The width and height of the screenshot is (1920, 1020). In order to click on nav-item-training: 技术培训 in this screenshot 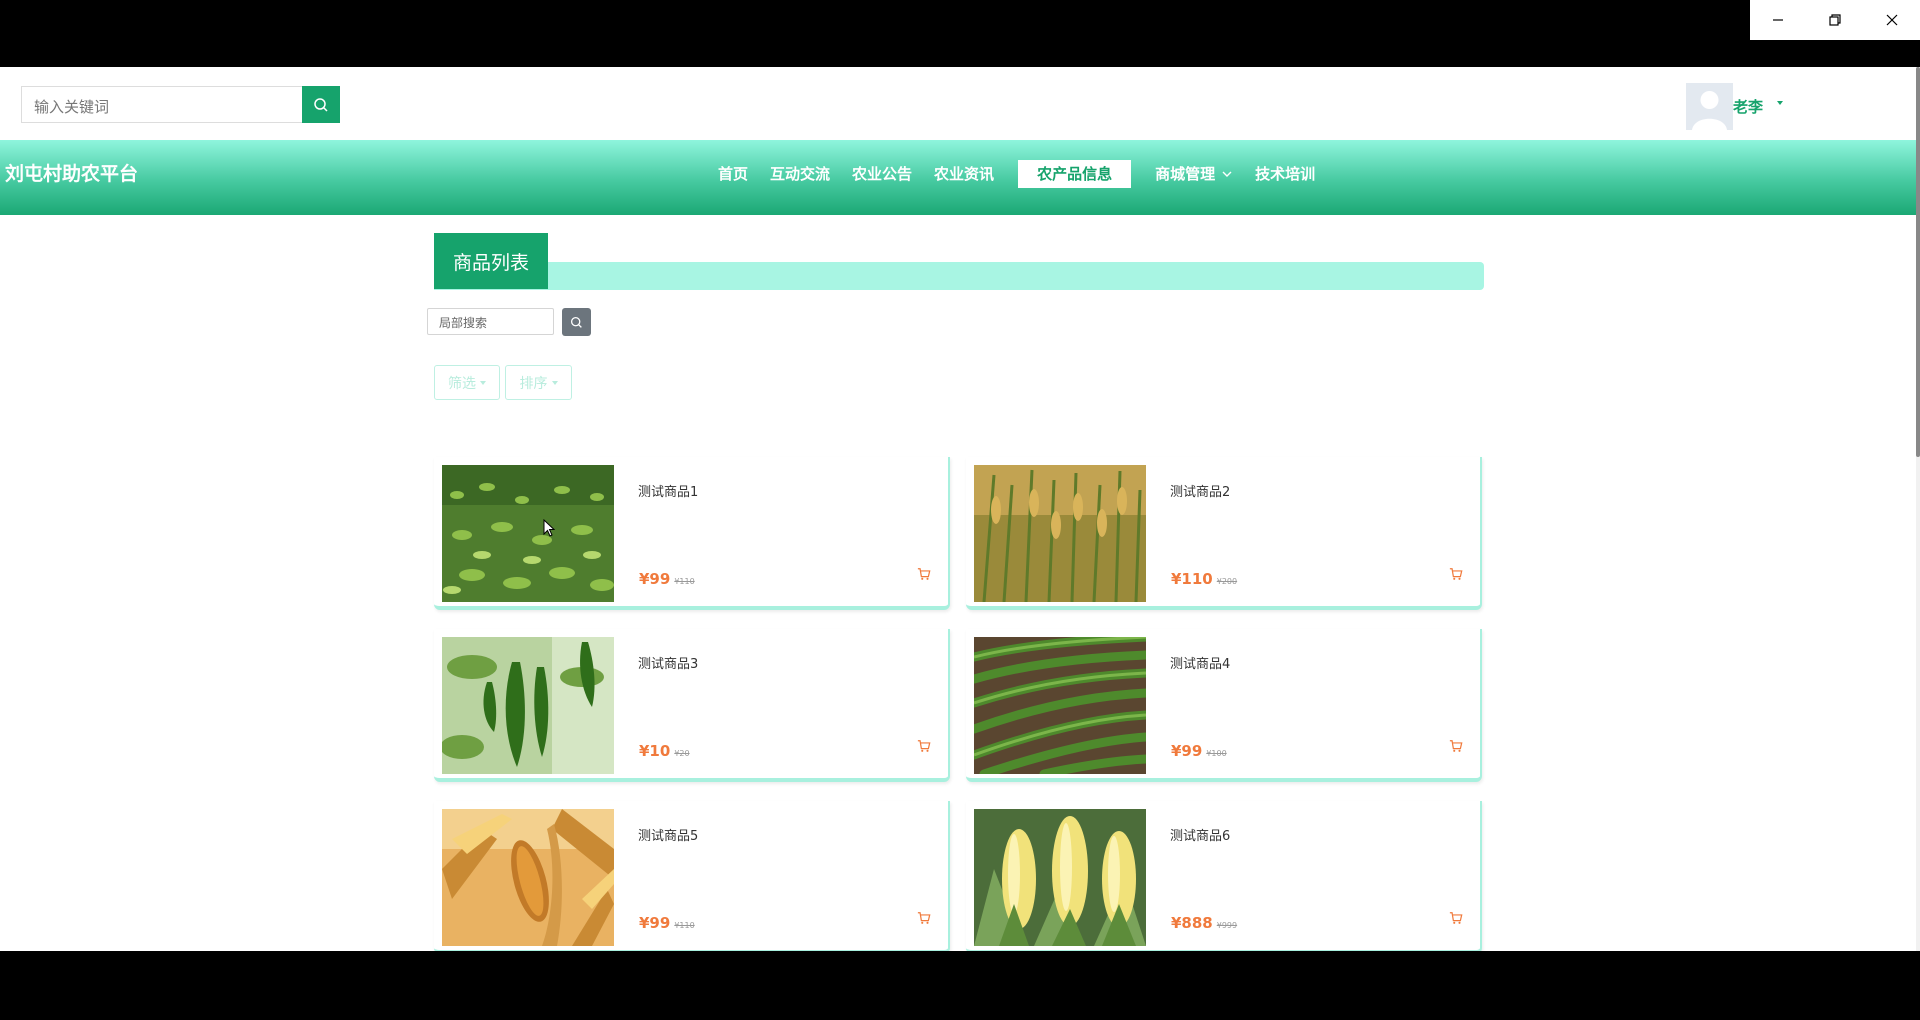, I will do `click(1285, 174)`.